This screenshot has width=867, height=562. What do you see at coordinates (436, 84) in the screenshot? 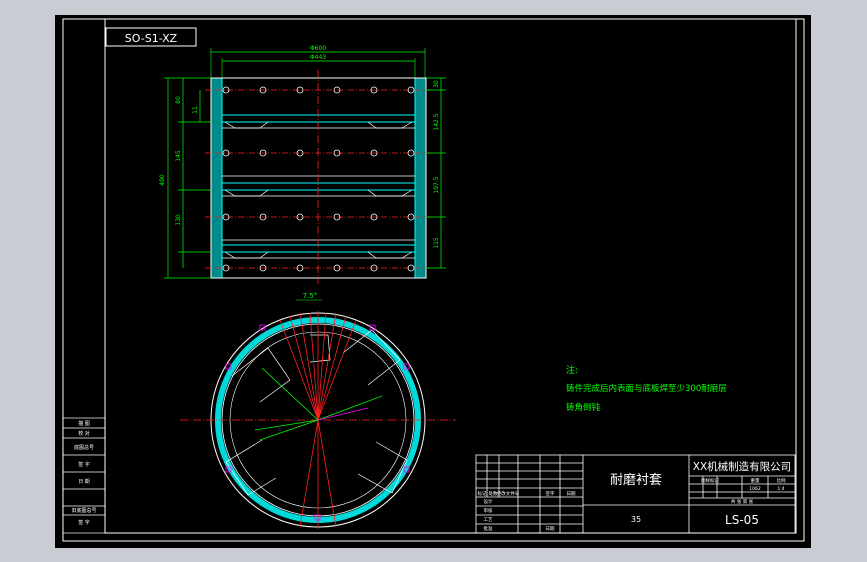
I see `dim-right-seg-1: 30` at bounding box center [436, 84].